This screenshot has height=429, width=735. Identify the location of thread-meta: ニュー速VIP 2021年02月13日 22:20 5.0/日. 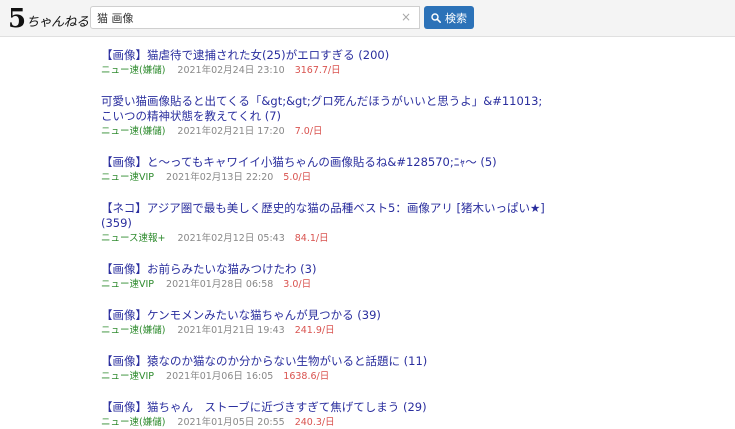
(381, 177).